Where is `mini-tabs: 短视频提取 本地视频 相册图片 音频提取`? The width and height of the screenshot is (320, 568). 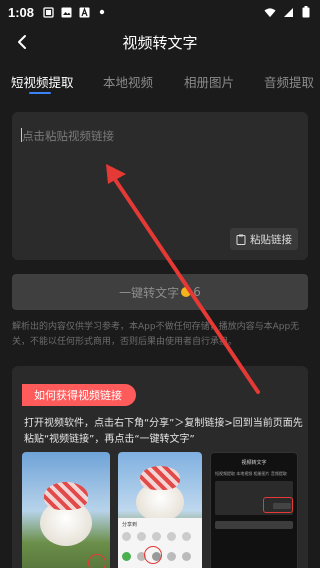
mini-tabs: 短视频提取 本地视频 相册图片 音频提取 is located at coordinates (251, 473).